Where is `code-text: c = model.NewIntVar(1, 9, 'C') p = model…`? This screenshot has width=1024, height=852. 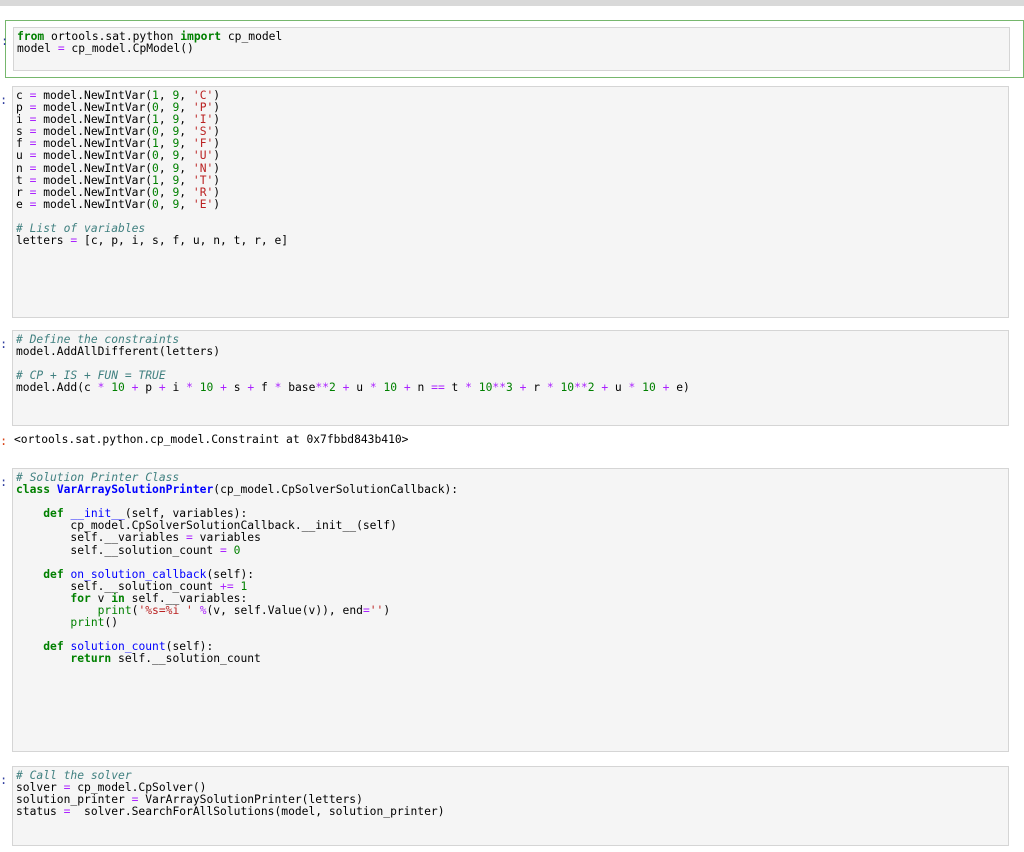 code-text: c = model.NewIntVar(1, 9, 'C') p = model… is located at coordinates (152, 168).